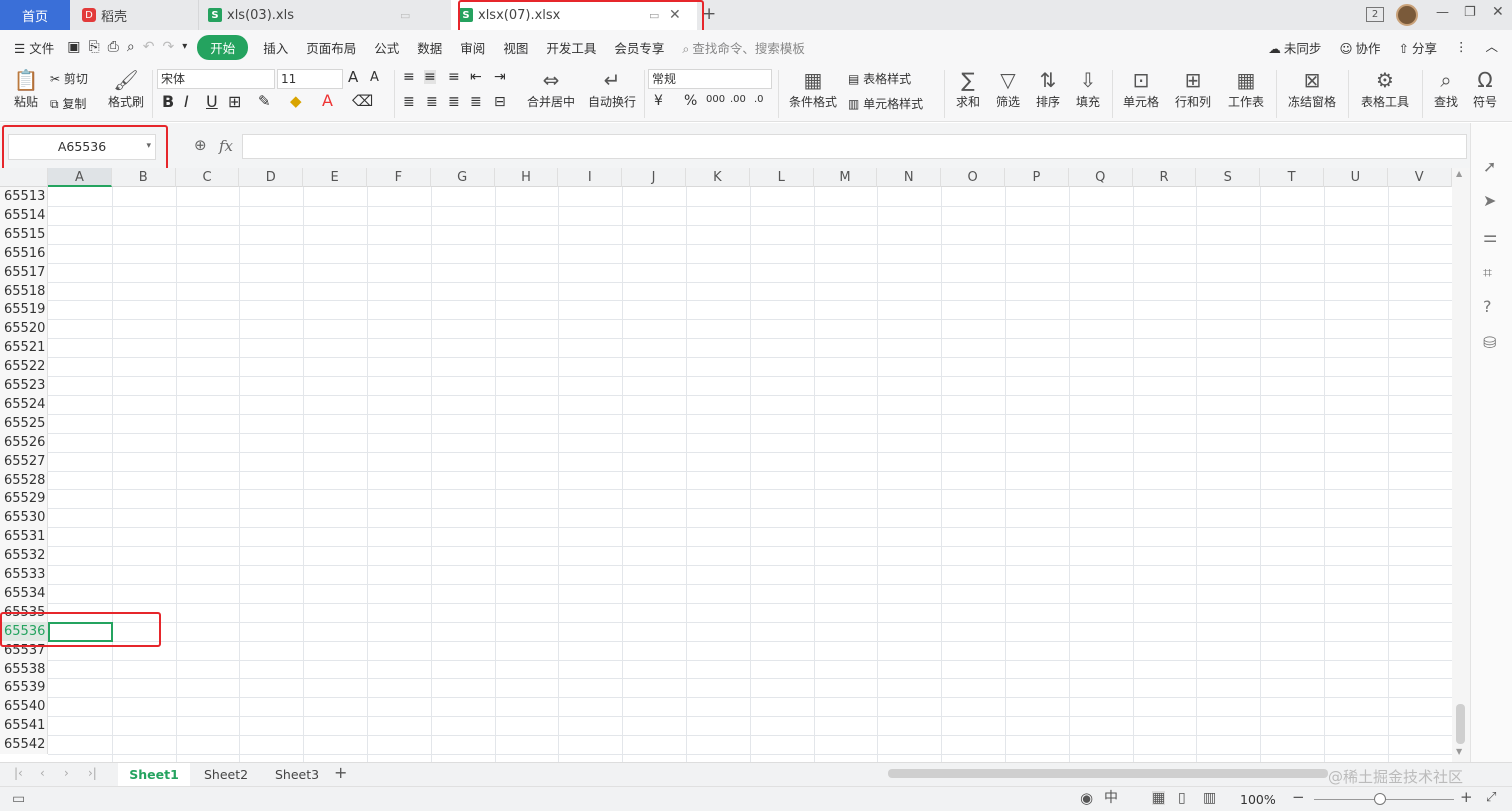 Image resolution: width=1512 pixels, height=811 pixels. What do you see at coordinates (1460, 724) in the screenshot?
I see `scroll-thumb` at bounding box center [1460, 724].